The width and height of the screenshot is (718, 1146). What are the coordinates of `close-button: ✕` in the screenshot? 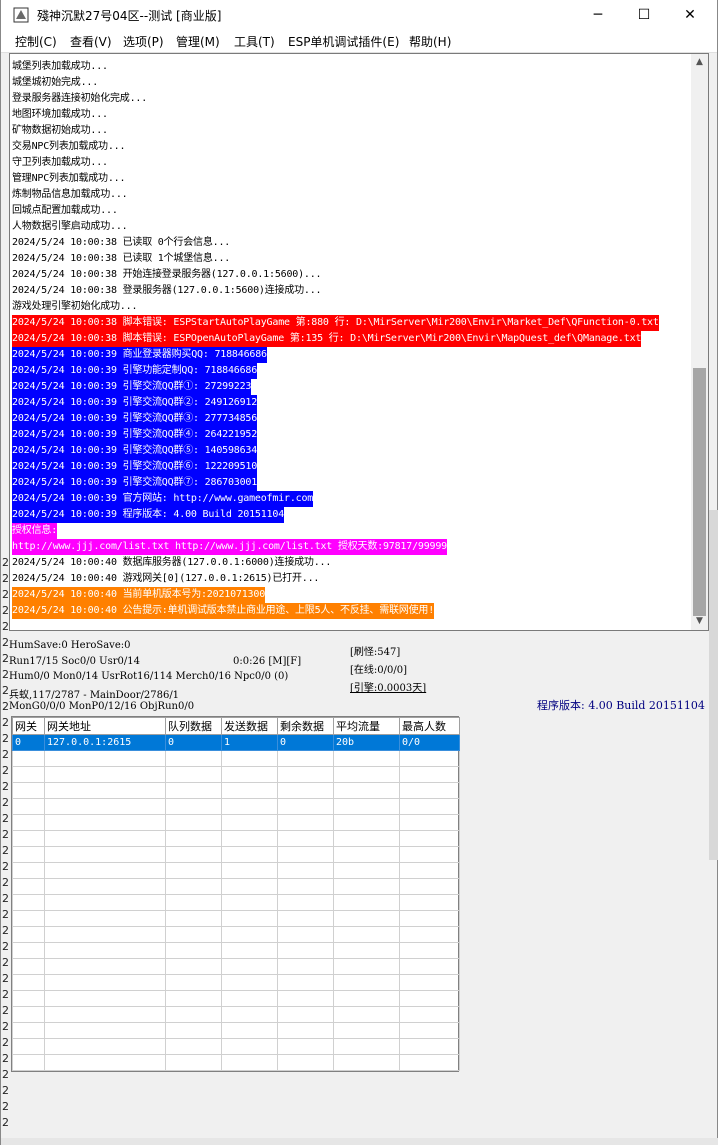 It's located at (690, 15).